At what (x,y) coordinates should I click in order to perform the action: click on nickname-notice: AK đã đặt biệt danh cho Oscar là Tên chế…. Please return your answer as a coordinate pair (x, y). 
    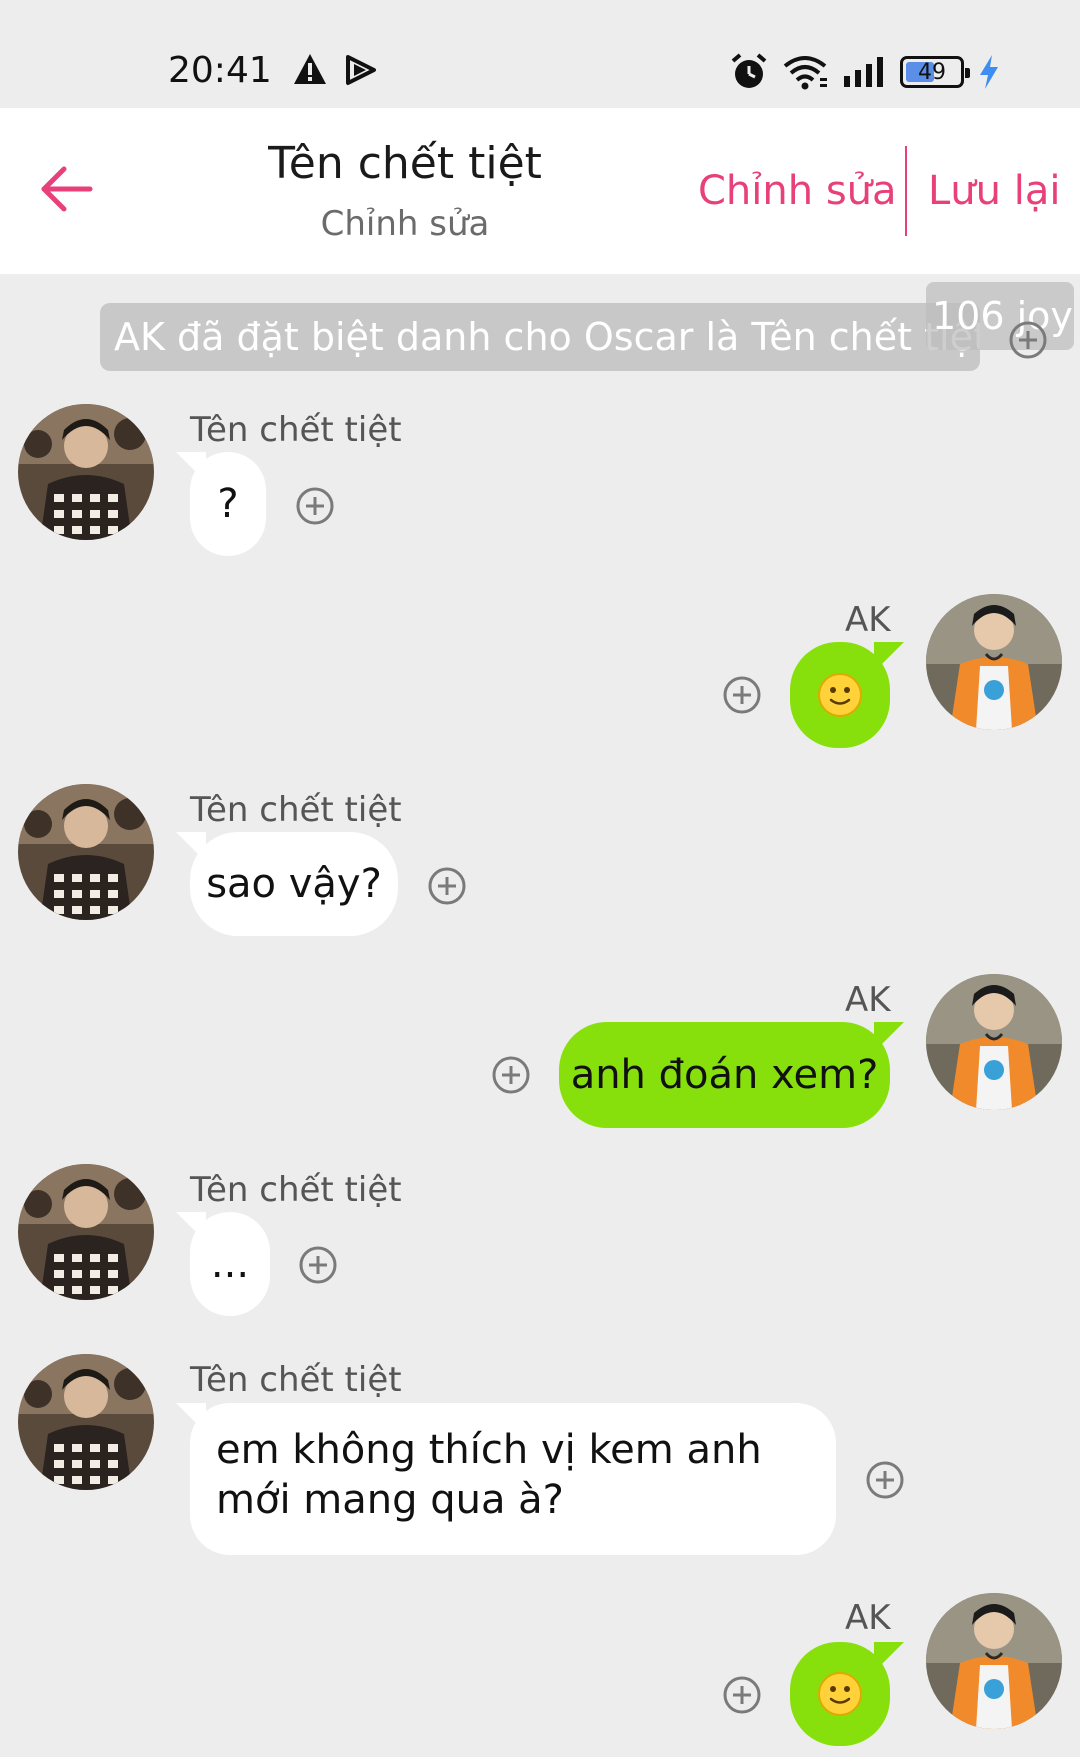
    Looking at the image, I should click on (540, 337).